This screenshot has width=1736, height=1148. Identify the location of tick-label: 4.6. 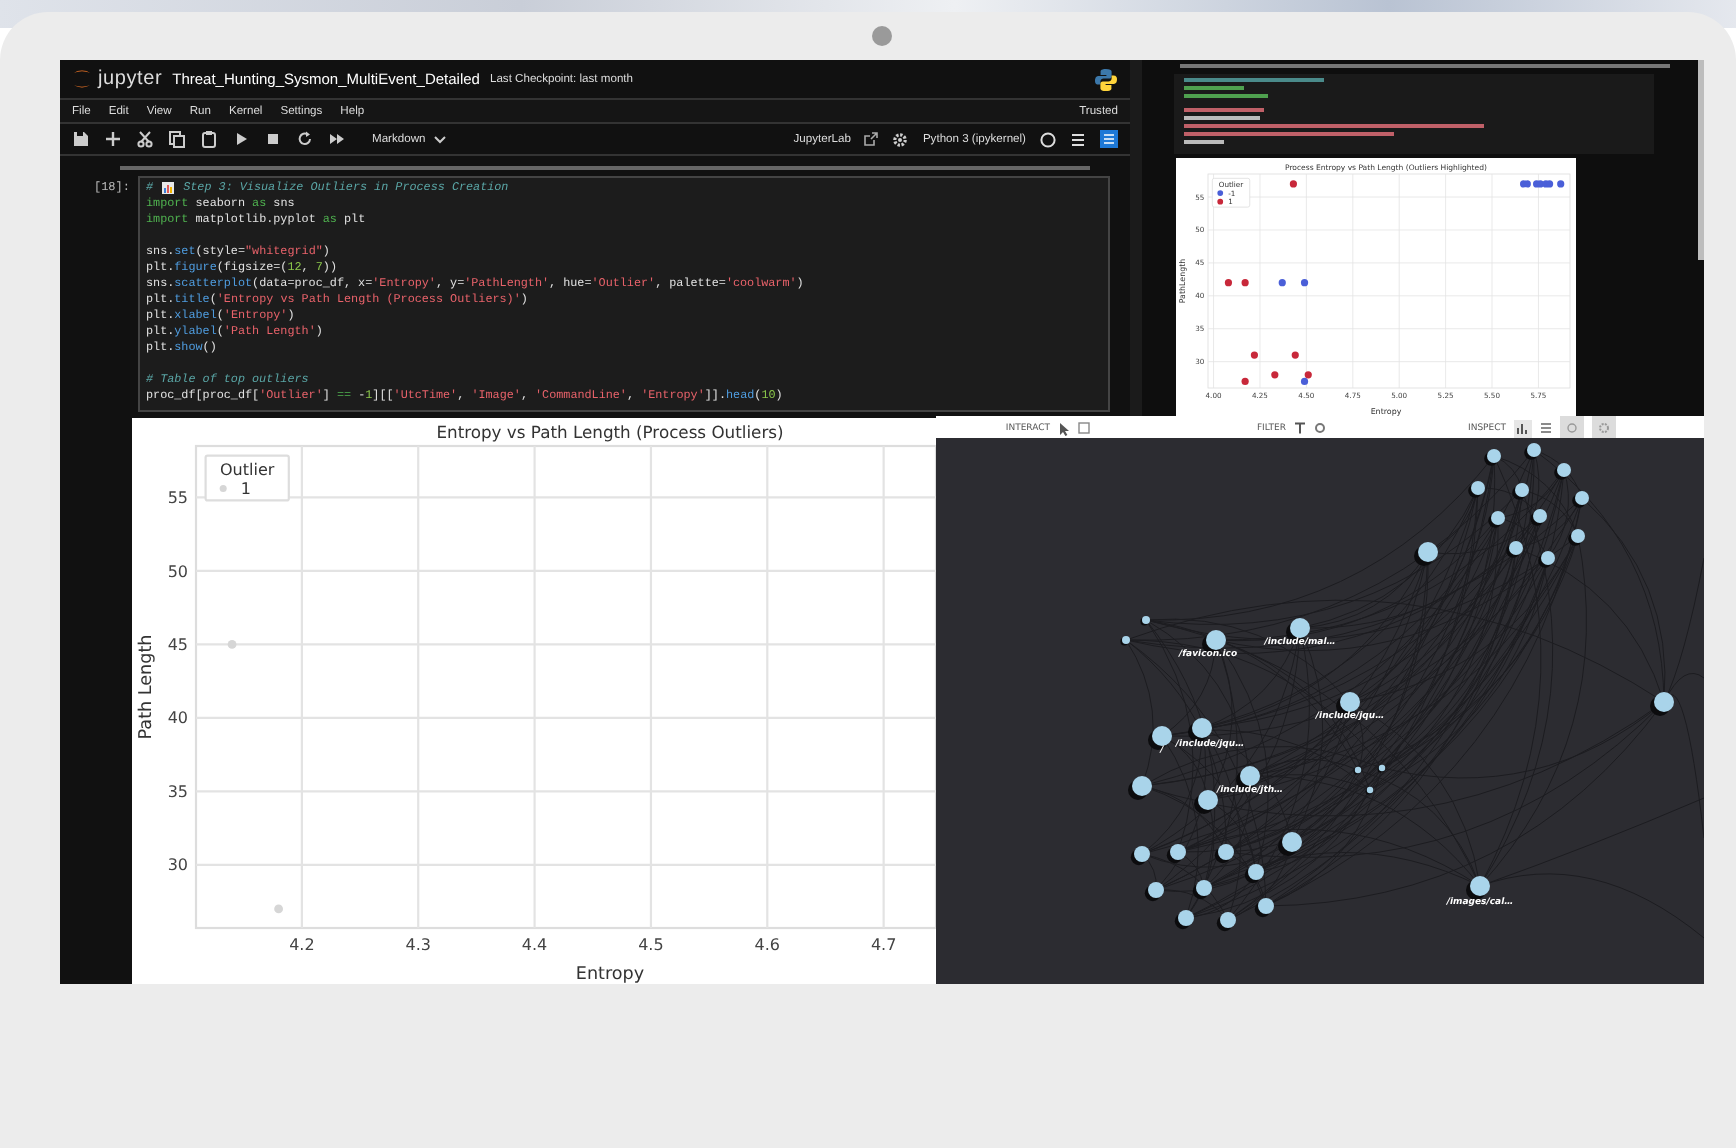
(767, 944).